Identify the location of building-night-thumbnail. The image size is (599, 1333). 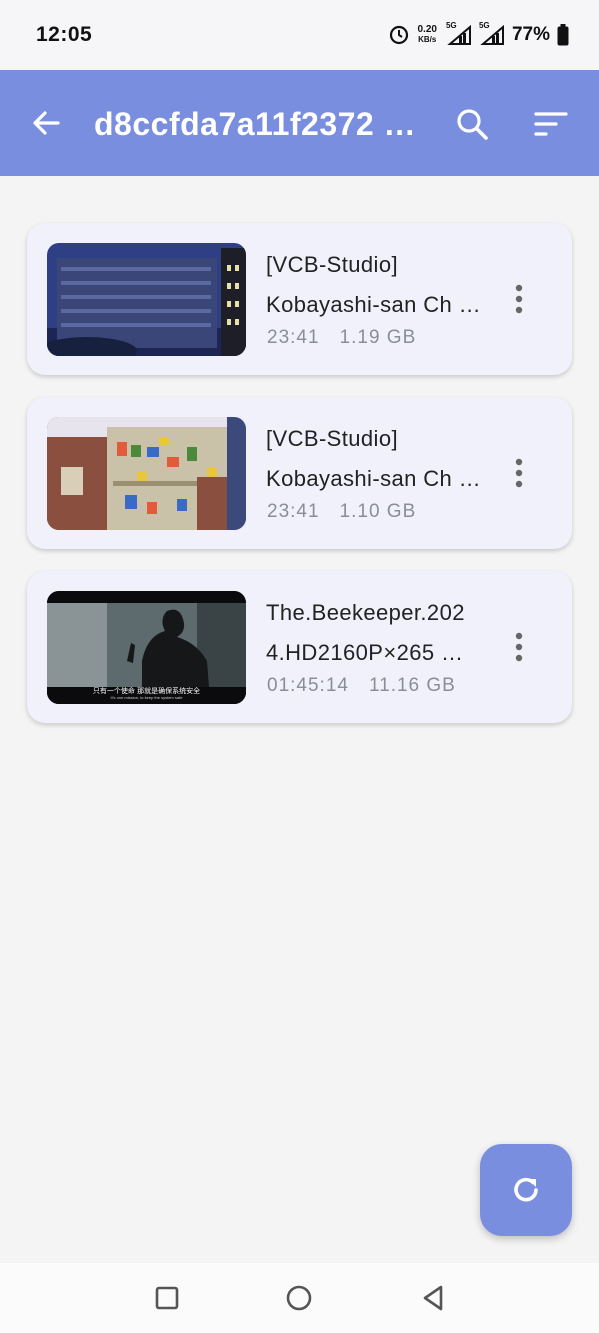
(146, 299).